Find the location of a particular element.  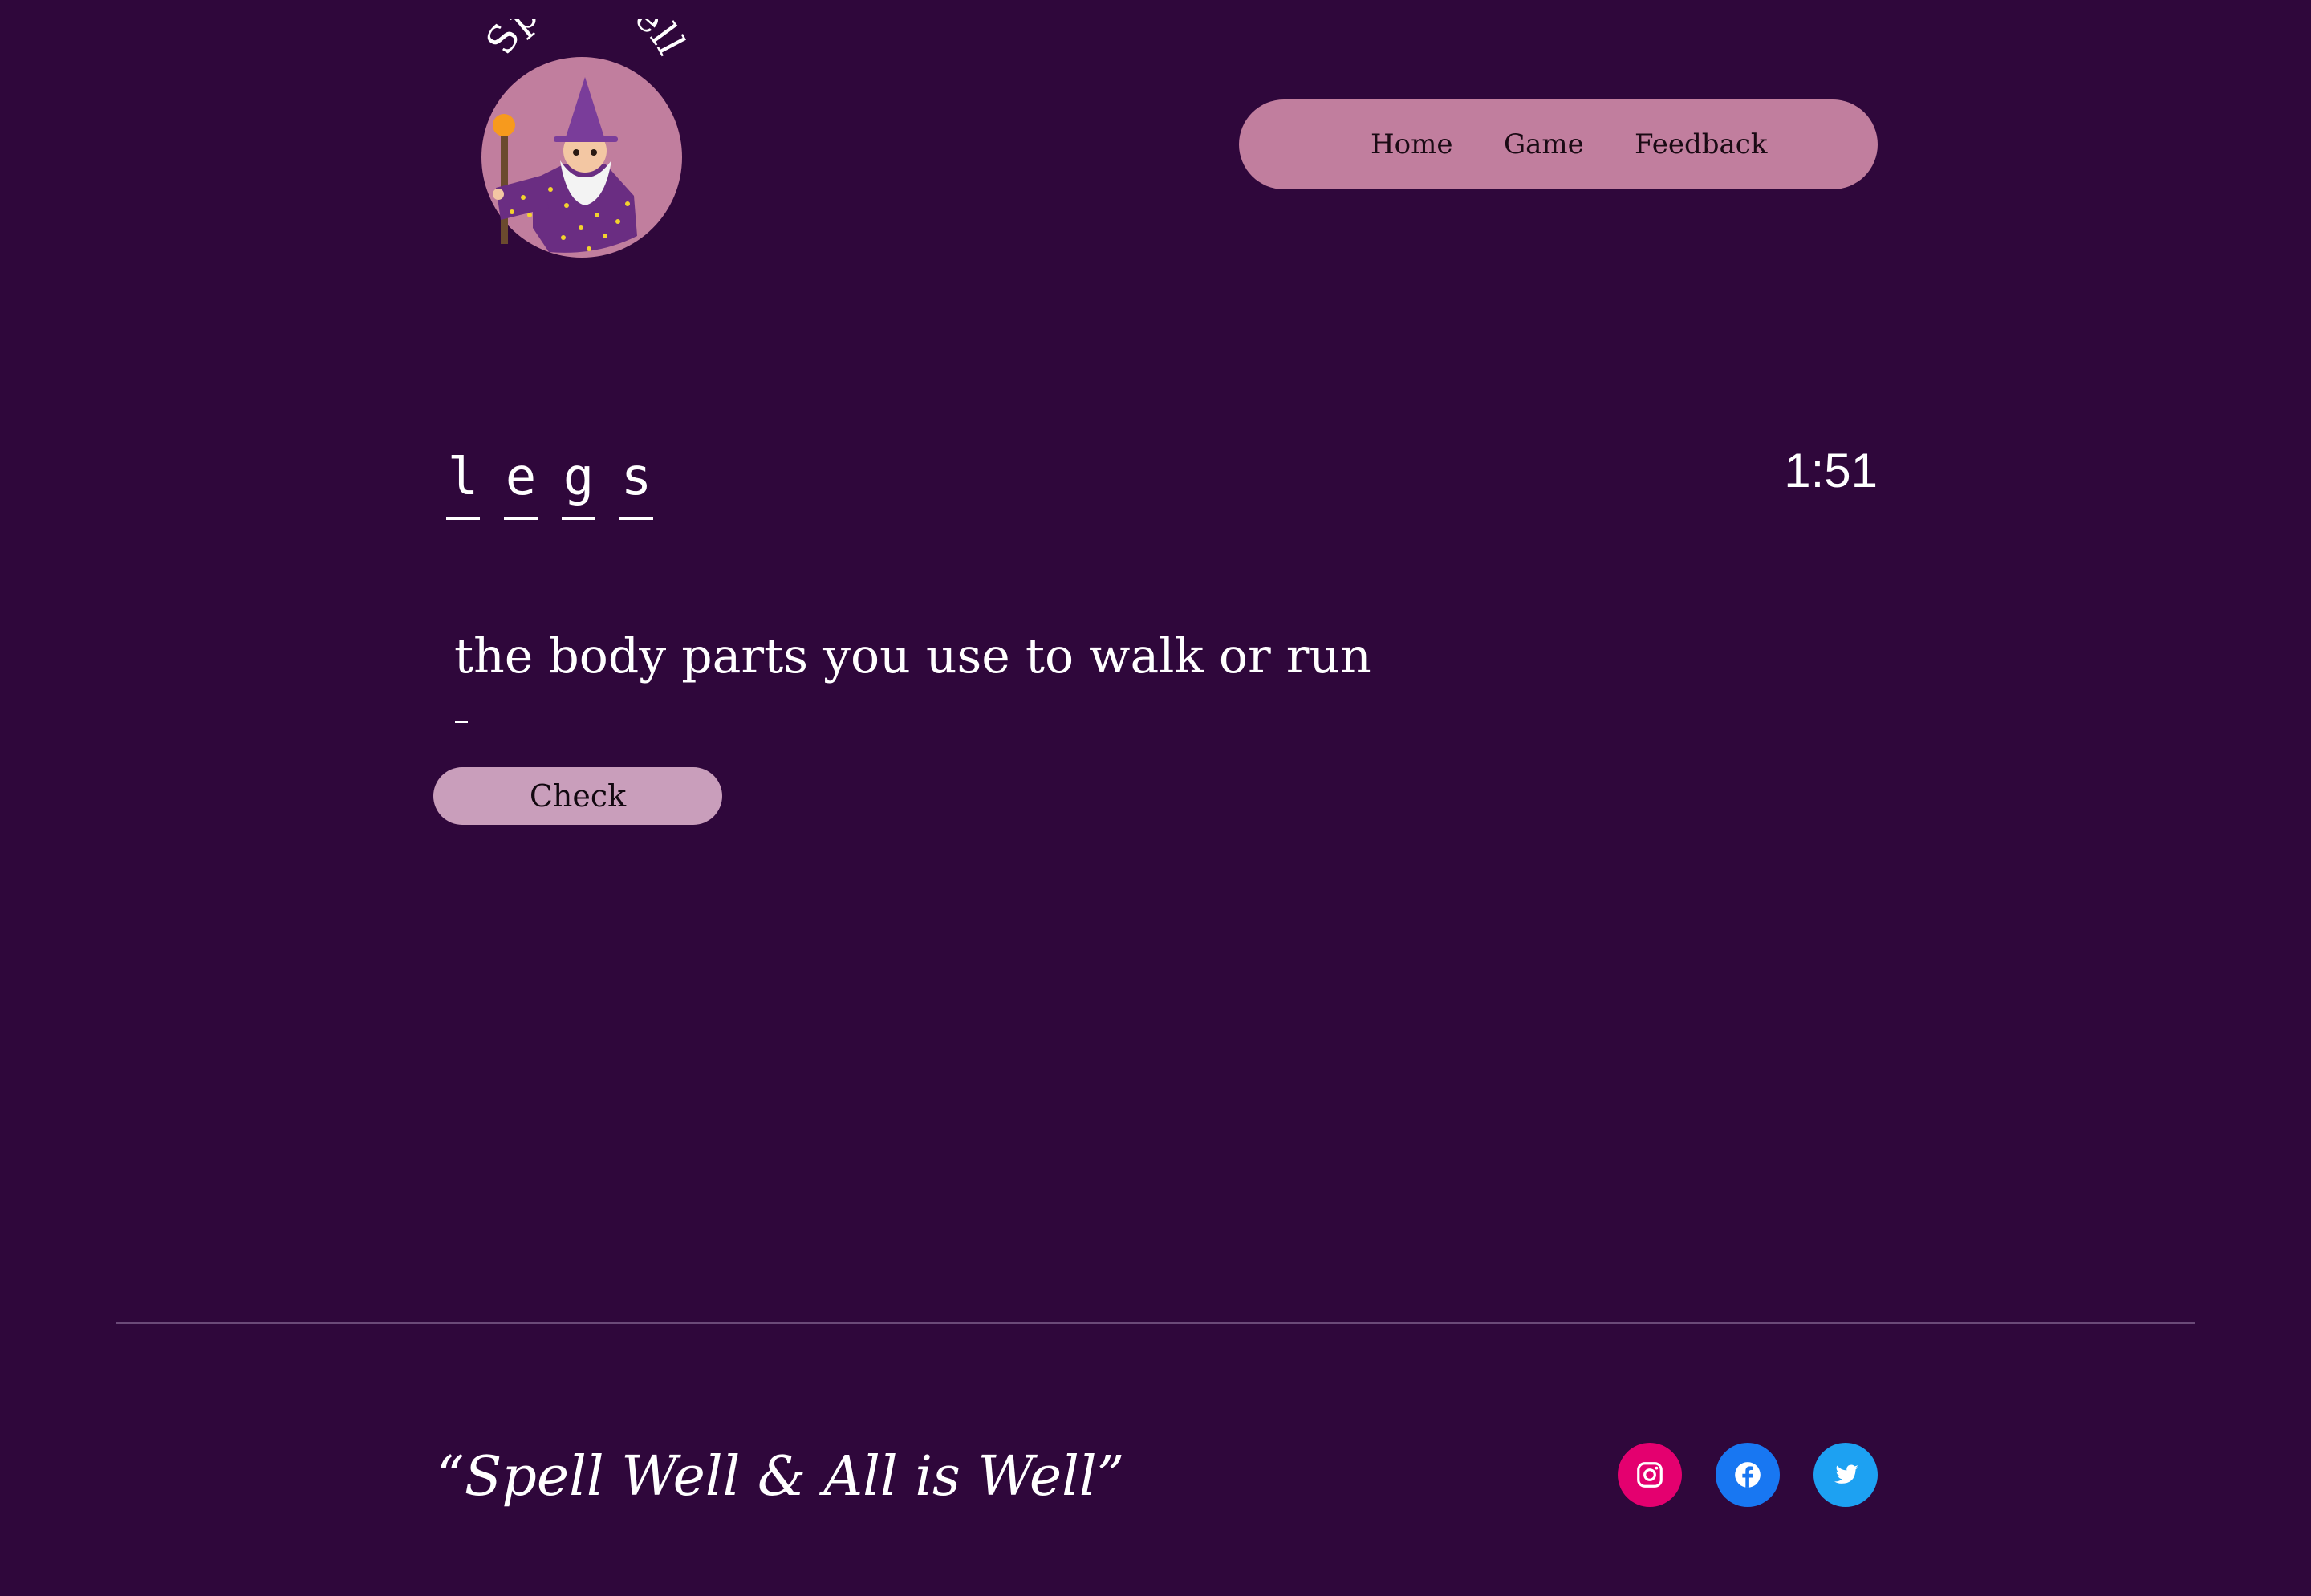

nav-home: Home is located at coordinates (1411, 144).